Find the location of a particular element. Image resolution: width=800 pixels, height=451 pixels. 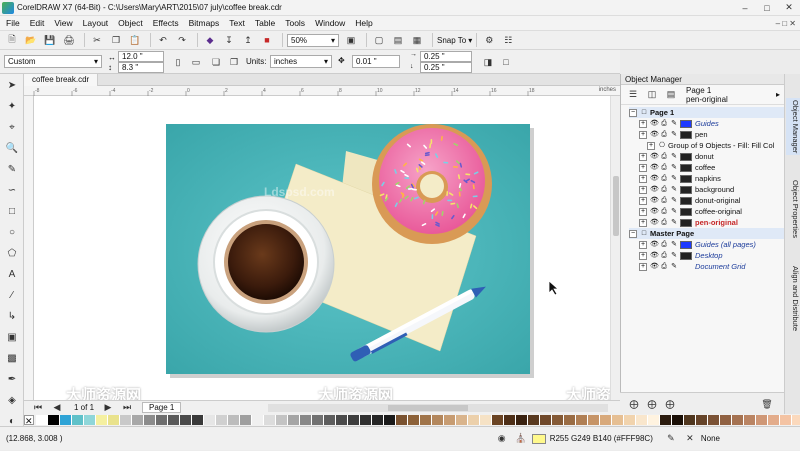

menu-effects: Effects is located at coordinates (166, 23).